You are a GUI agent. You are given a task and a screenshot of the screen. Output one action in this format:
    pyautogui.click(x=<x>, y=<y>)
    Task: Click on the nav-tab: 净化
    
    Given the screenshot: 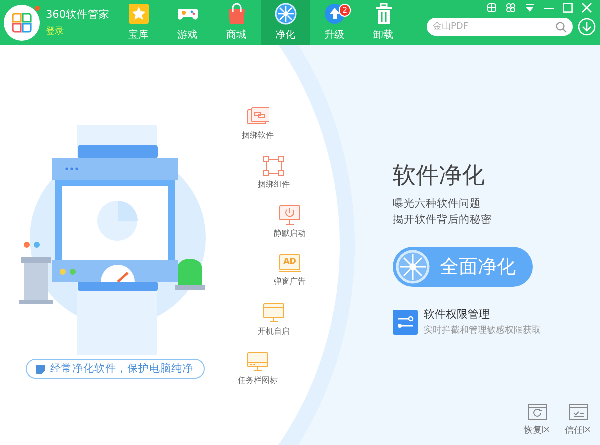 What is the action you would take?
    pyautogui.click(x=285, y=22)
    